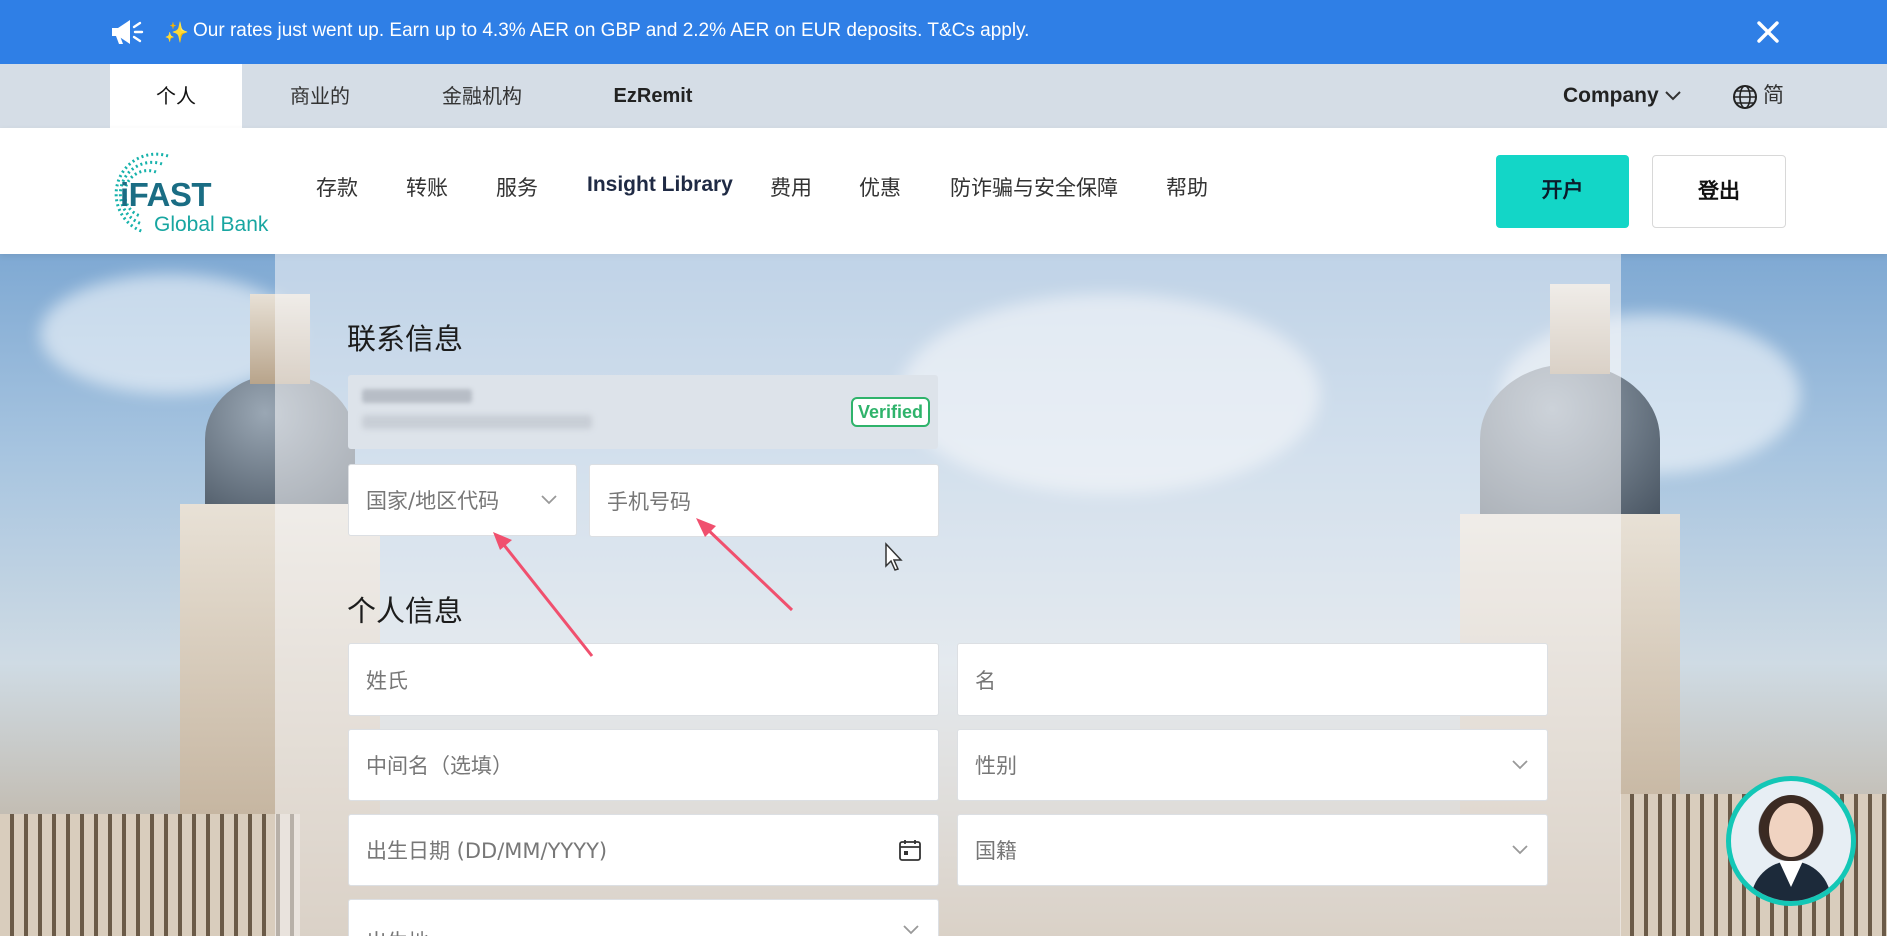  What do you see at coordinates (880, 187) in the screenshot?
I see `nav-item-promotions: 优惠` at bounding box center [880, 187].